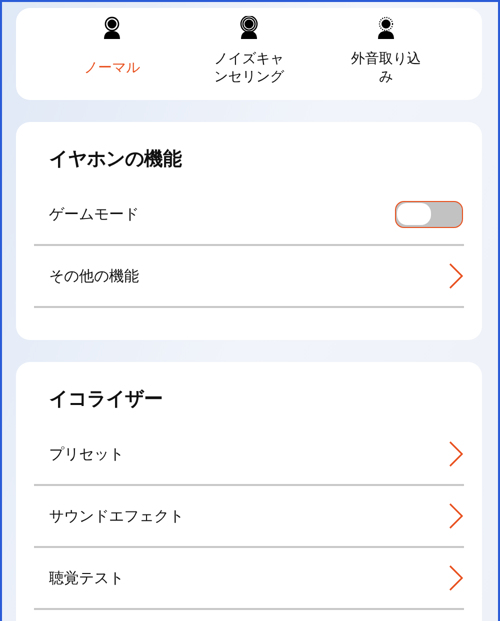  What do you see at coordinates (86, 454) in the screenshot?
I see `row-label: プリセット` at bounding box center [86, 454].